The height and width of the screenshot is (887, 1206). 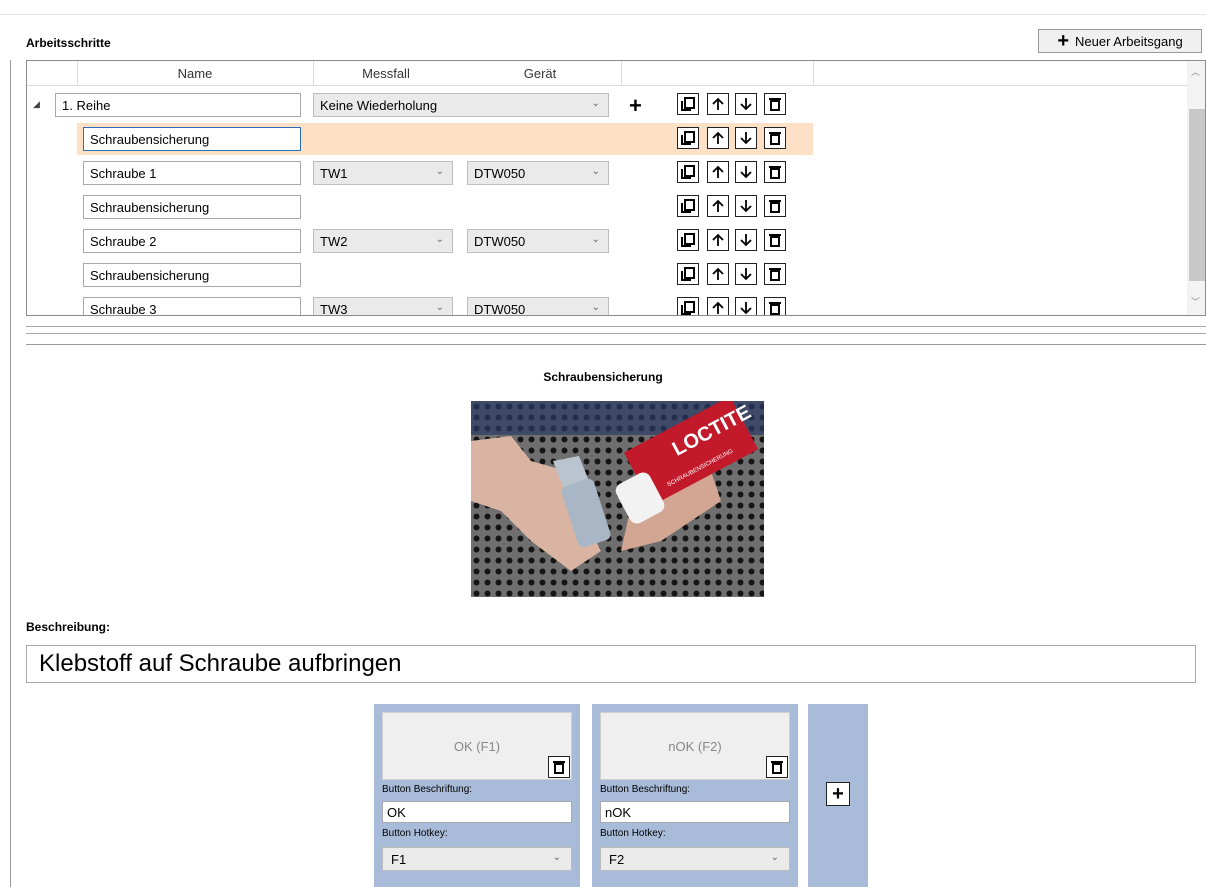 I want to click on detail-title: Schraubensicherung, so click(x=603, y=377).